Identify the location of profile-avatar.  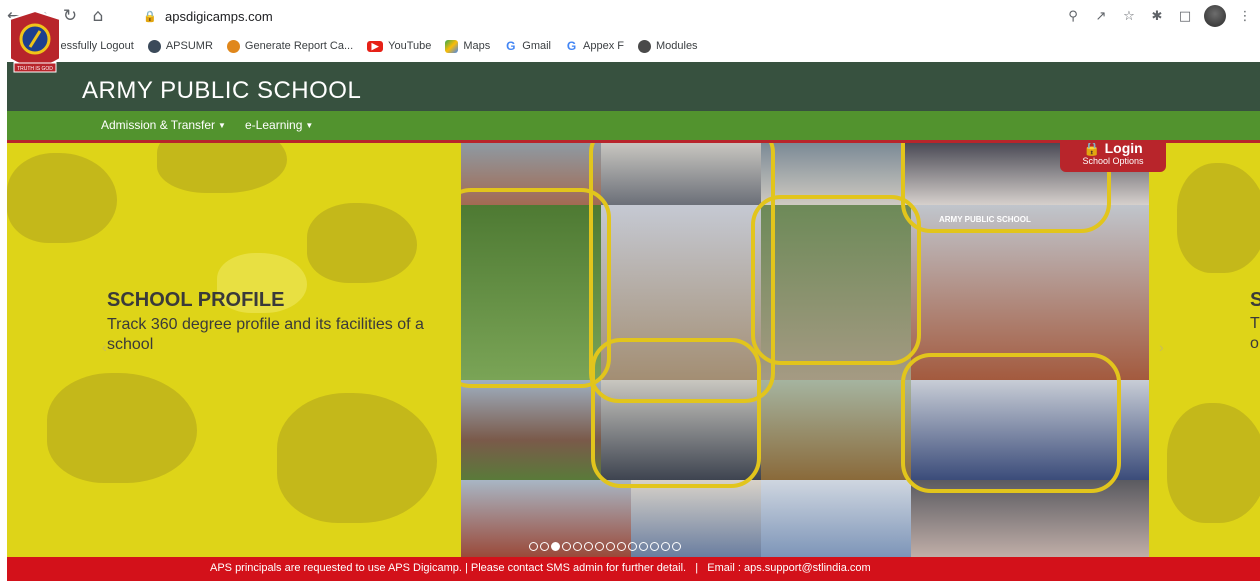
(1215, 16).